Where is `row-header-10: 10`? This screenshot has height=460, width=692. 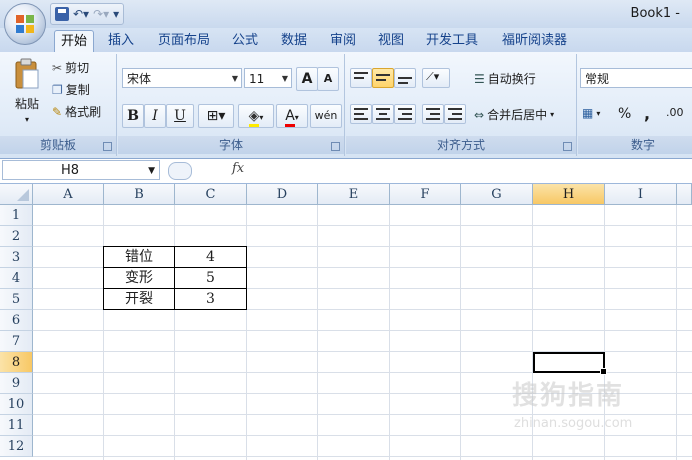 row-header-10: 10 is located at coordinates (16, 404).